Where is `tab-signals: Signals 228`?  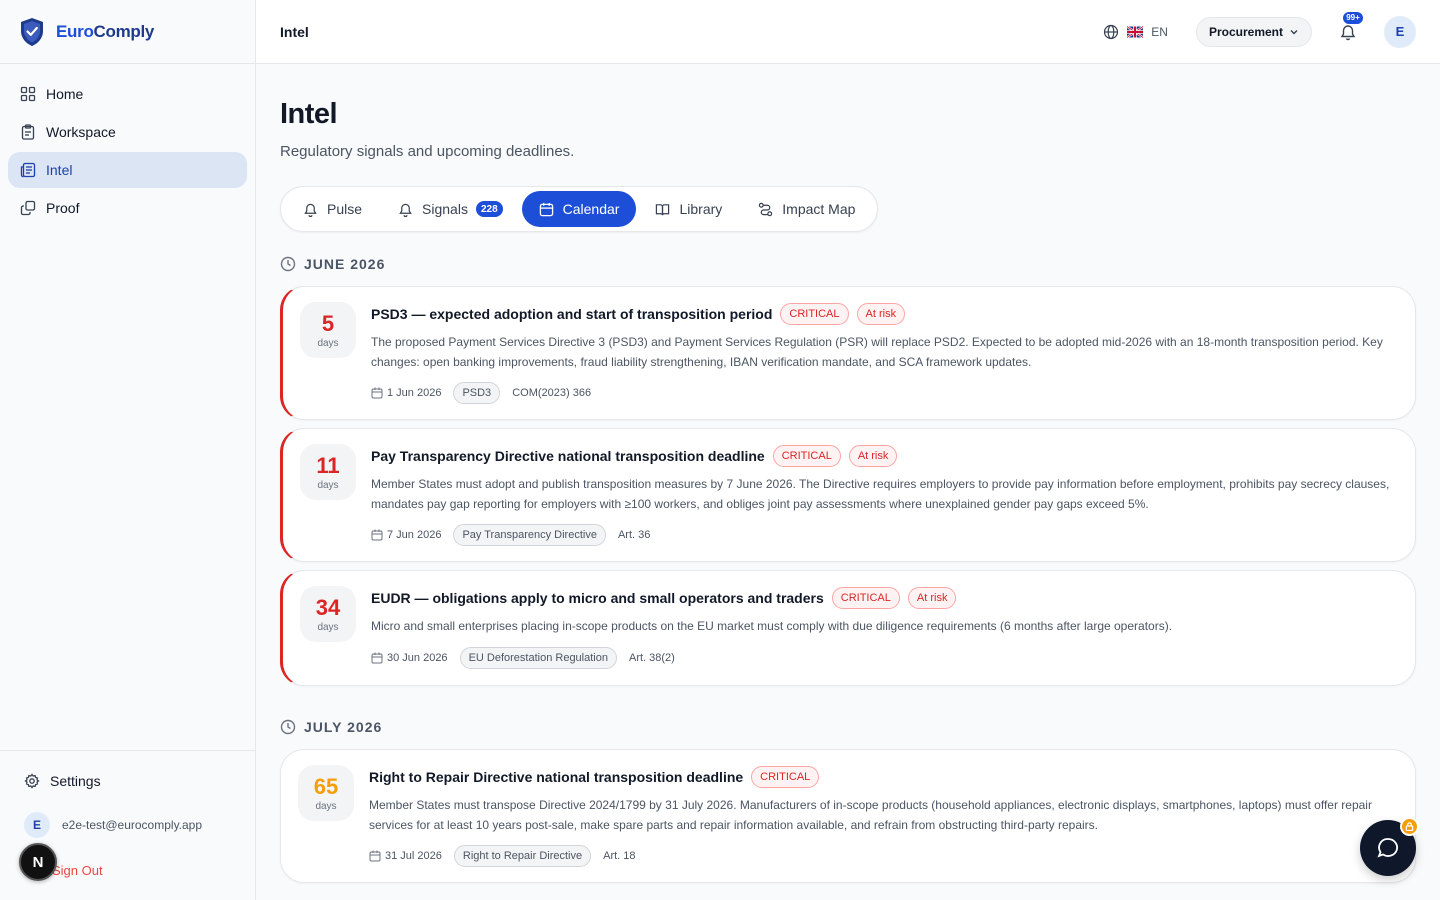
tab-signals: Signals 228 is located at coordinates (450, 209).